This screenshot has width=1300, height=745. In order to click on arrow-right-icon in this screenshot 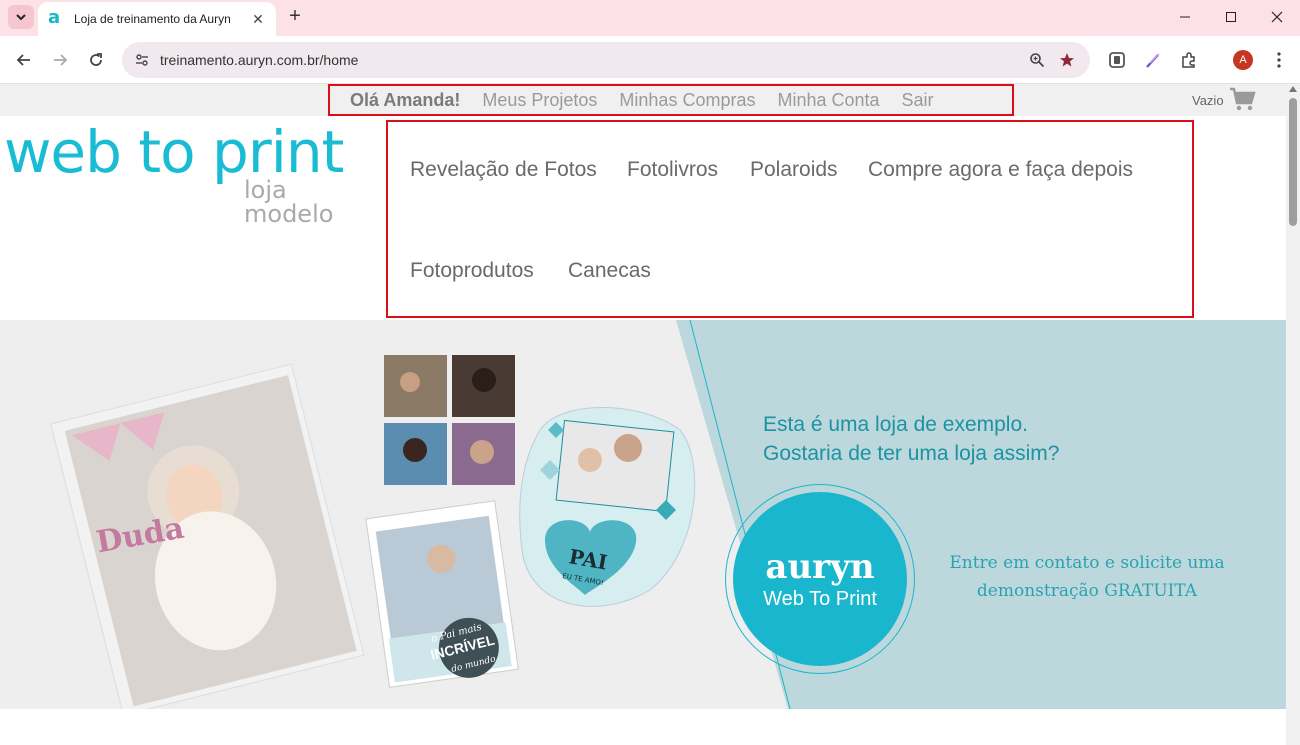, I will do `click(61, 60)`.